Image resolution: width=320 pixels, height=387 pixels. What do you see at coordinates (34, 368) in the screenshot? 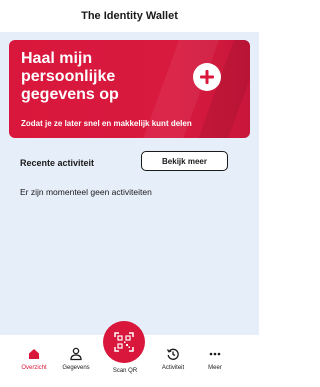
I see `nav-label: Overzicht` at bounding box center [34, 368].